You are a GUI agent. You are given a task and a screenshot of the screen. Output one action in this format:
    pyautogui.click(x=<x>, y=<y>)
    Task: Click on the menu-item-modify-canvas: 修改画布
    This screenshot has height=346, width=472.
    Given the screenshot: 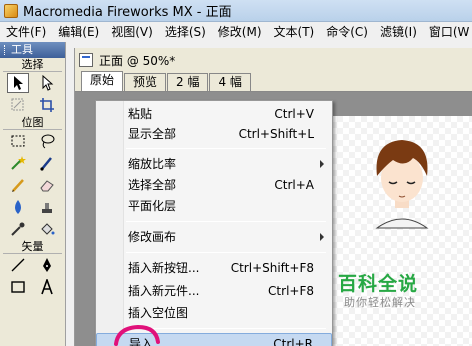 What is the action you would take?
    pyautogui.click(x=214, y=237)
    